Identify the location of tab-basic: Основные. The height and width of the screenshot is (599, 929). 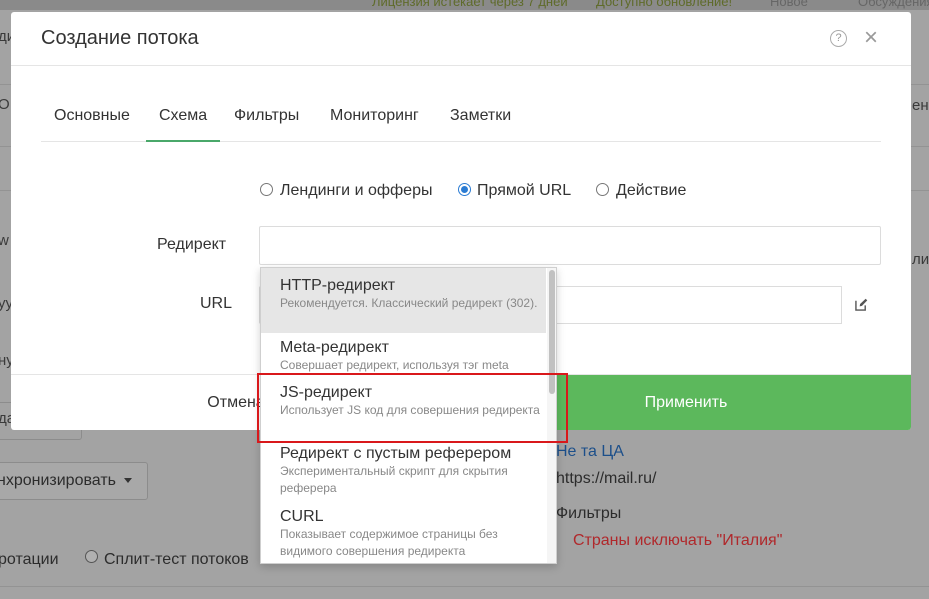
(92, 121).